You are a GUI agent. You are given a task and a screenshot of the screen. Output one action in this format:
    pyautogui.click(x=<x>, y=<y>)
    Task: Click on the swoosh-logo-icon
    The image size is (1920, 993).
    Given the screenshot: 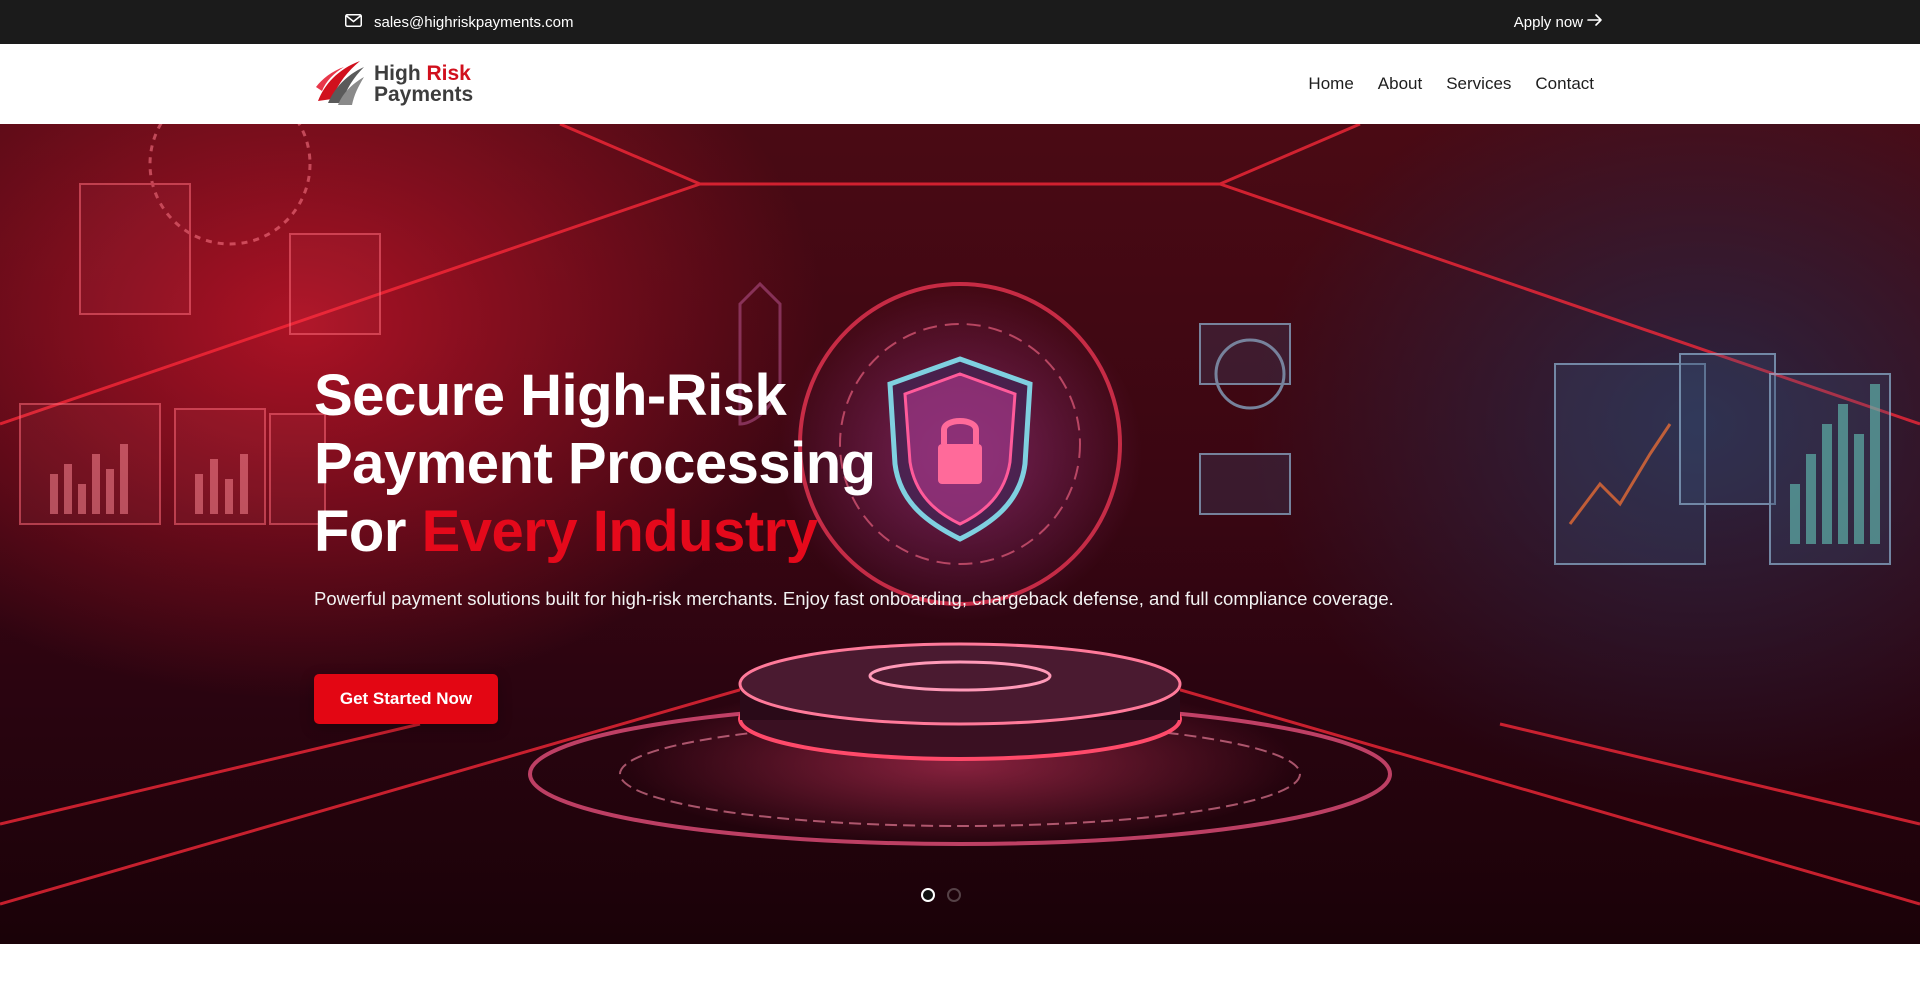 What is the action you would take?
    pyautogui.click(x=340, y=84)
    